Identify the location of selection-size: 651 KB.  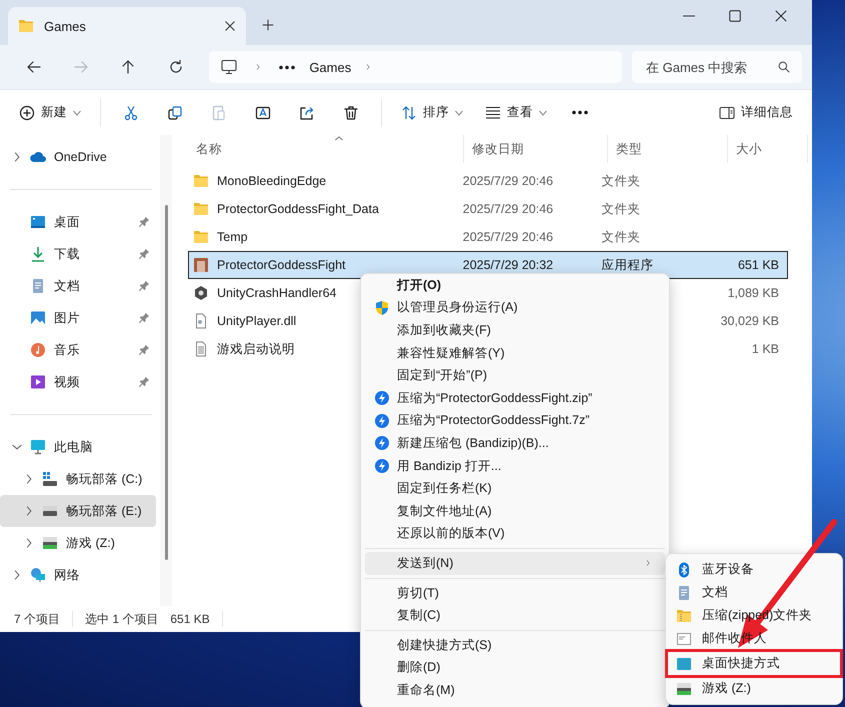
(190, 619).